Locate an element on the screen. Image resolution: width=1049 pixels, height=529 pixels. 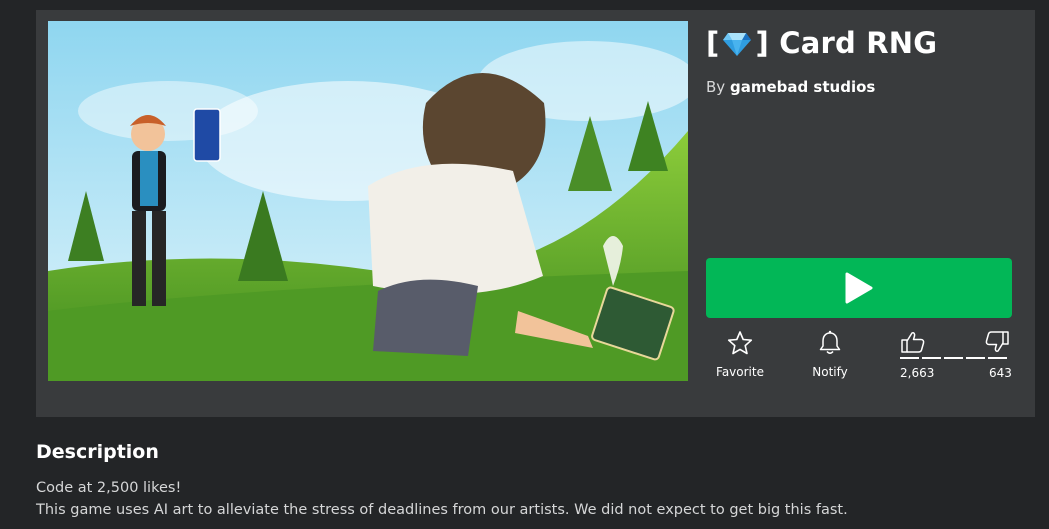
creator-prefix: By is located at coordinates (716, 87).